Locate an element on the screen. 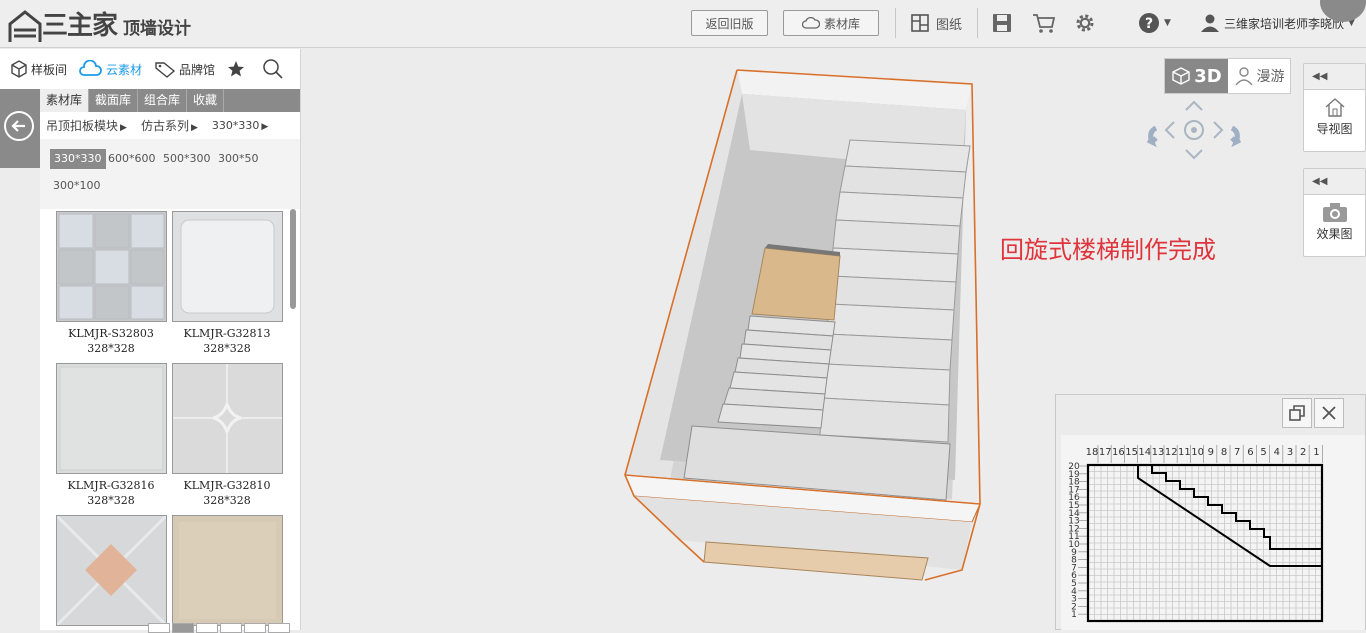  ruler-tick-label: 3 is located at coordinates (1290, 452).